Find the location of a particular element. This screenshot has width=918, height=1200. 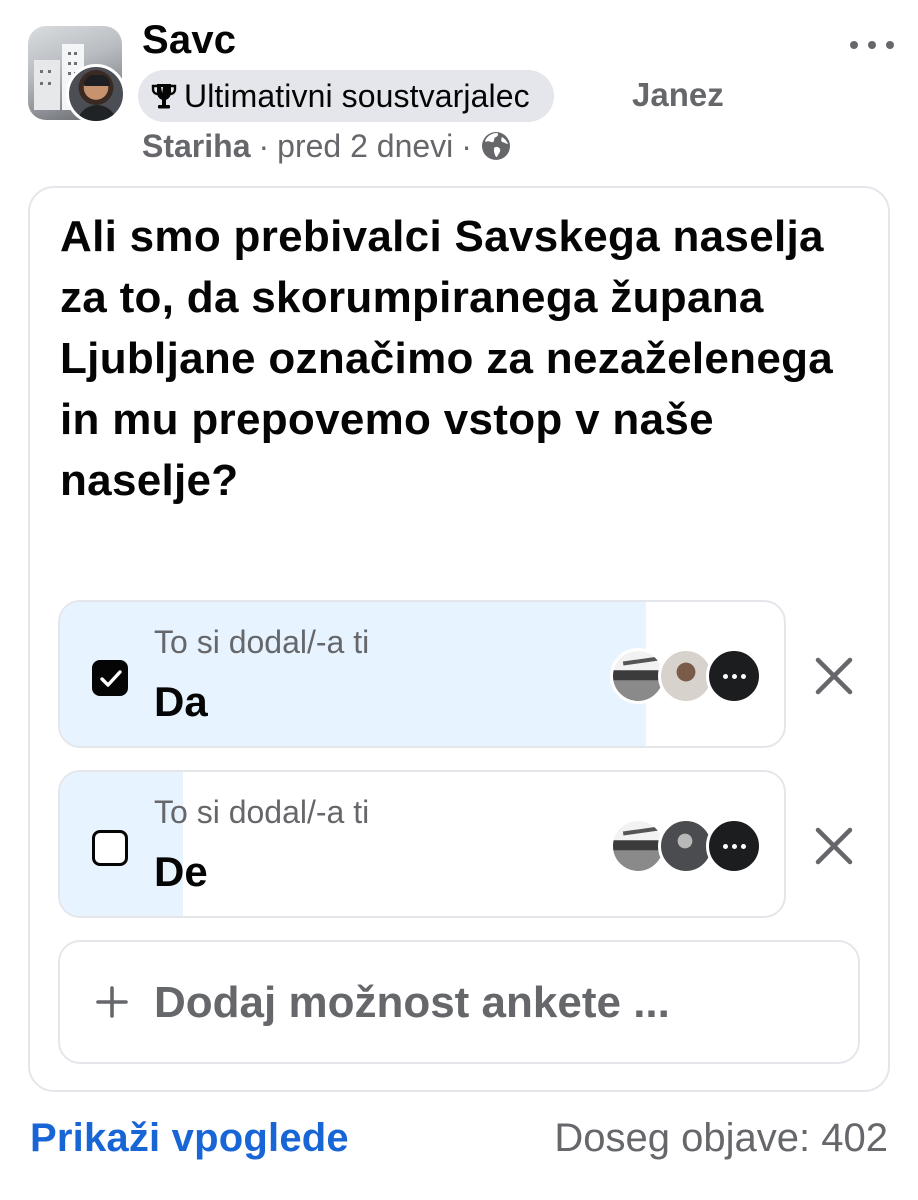

option-label: De is located at coordinates (181, 871).